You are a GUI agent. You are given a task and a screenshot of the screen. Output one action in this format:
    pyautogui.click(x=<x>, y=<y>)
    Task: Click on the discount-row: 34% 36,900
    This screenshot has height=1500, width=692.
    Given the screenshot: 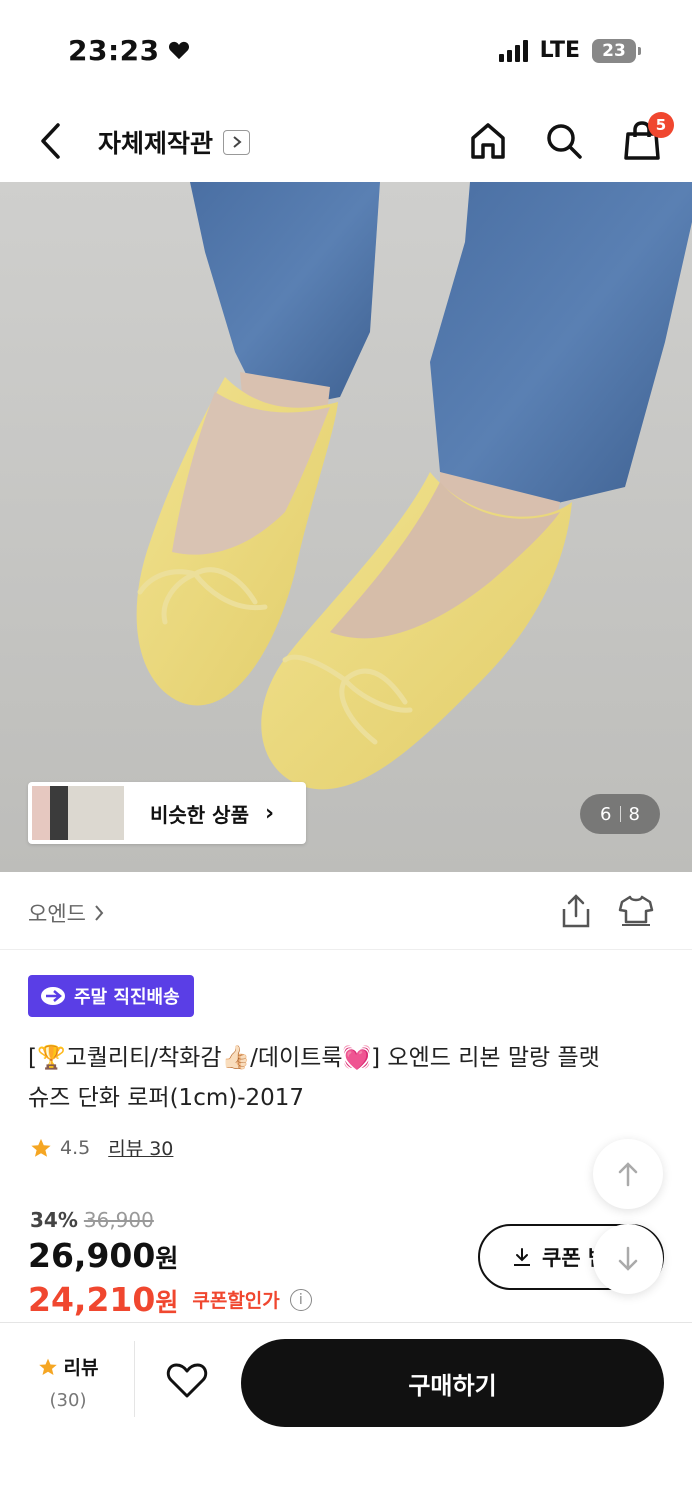 What is the action you would take?
    pyautogui.click(x=92, y=1220)
    